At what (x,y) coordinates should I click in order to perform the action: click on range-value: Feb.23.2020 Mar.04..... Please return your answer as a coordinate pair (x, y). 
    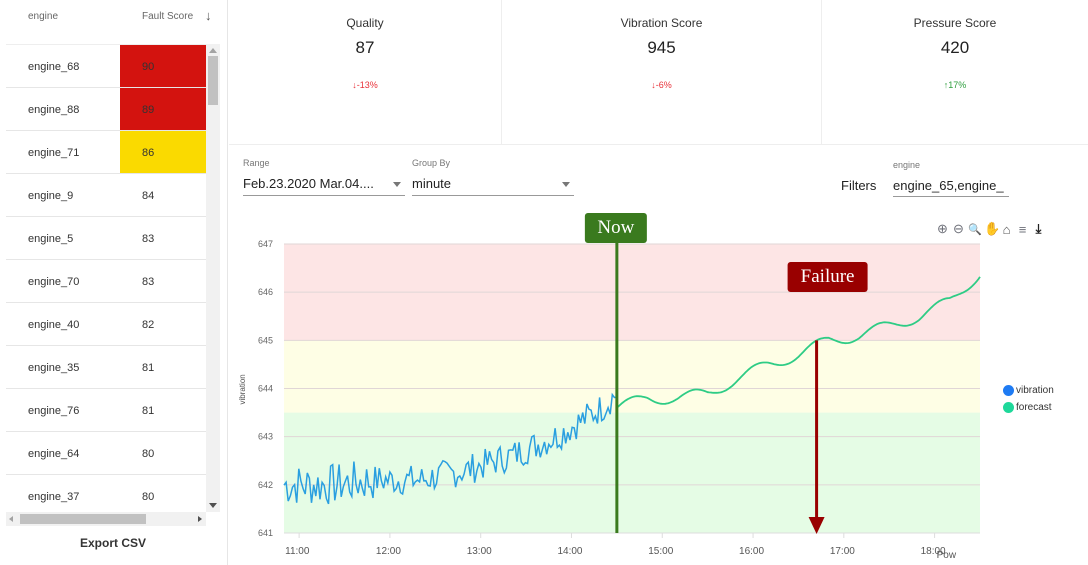
    Looking at the image, I should click on (308, 183).